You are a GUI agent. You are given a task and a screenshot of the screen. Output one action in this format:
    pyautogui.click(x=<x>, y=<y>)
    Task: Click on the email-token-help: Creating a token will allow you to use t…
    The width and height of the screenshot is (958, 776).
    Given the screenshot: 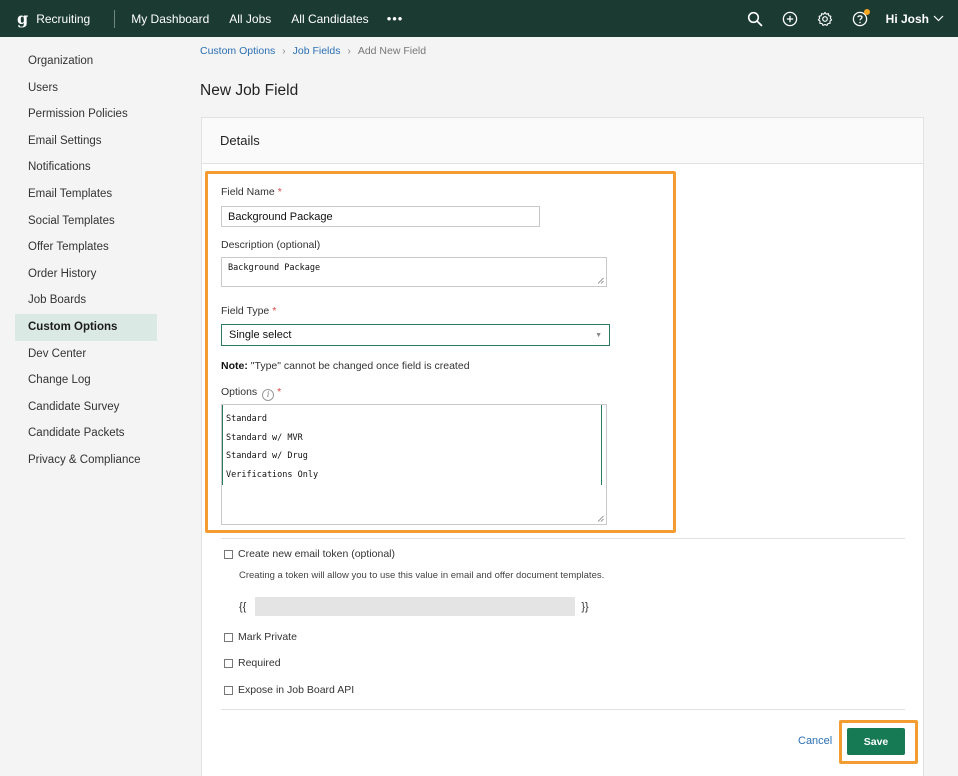 What is the action you would take?
    pyautogui.click(x=422, y=575)
    